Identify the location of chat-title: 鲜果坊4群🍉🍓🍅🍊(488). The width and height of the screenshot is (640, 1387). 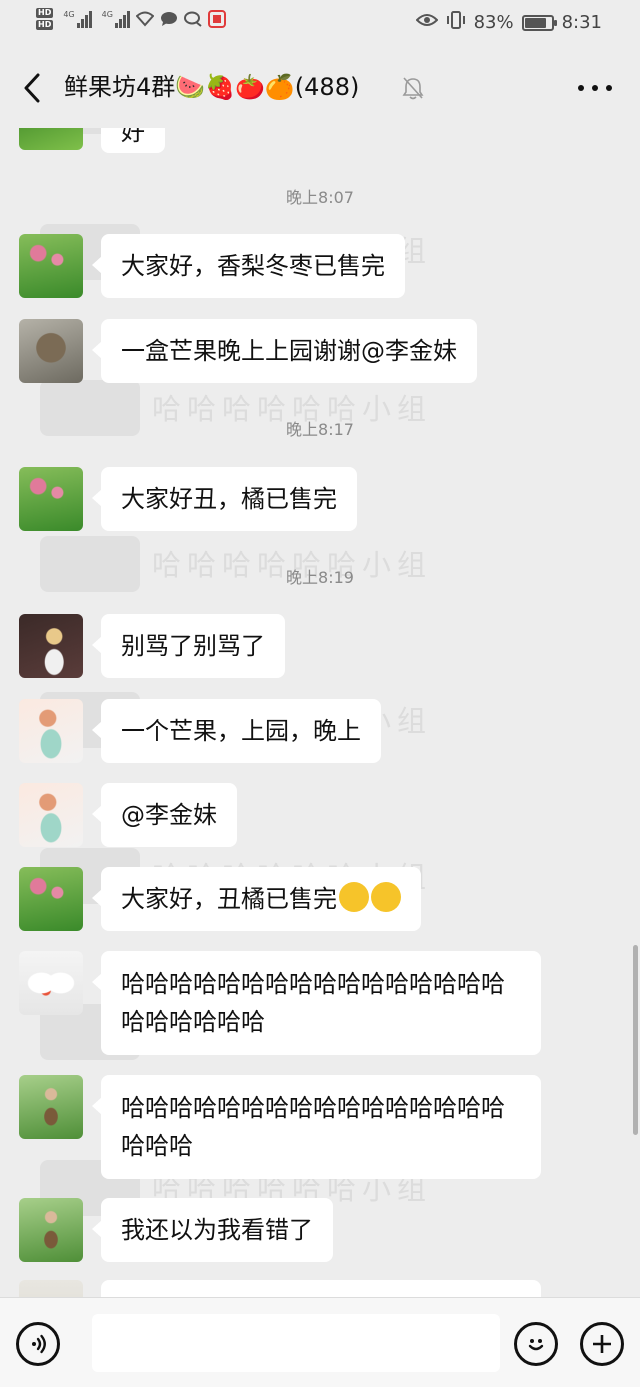
(212, 87).